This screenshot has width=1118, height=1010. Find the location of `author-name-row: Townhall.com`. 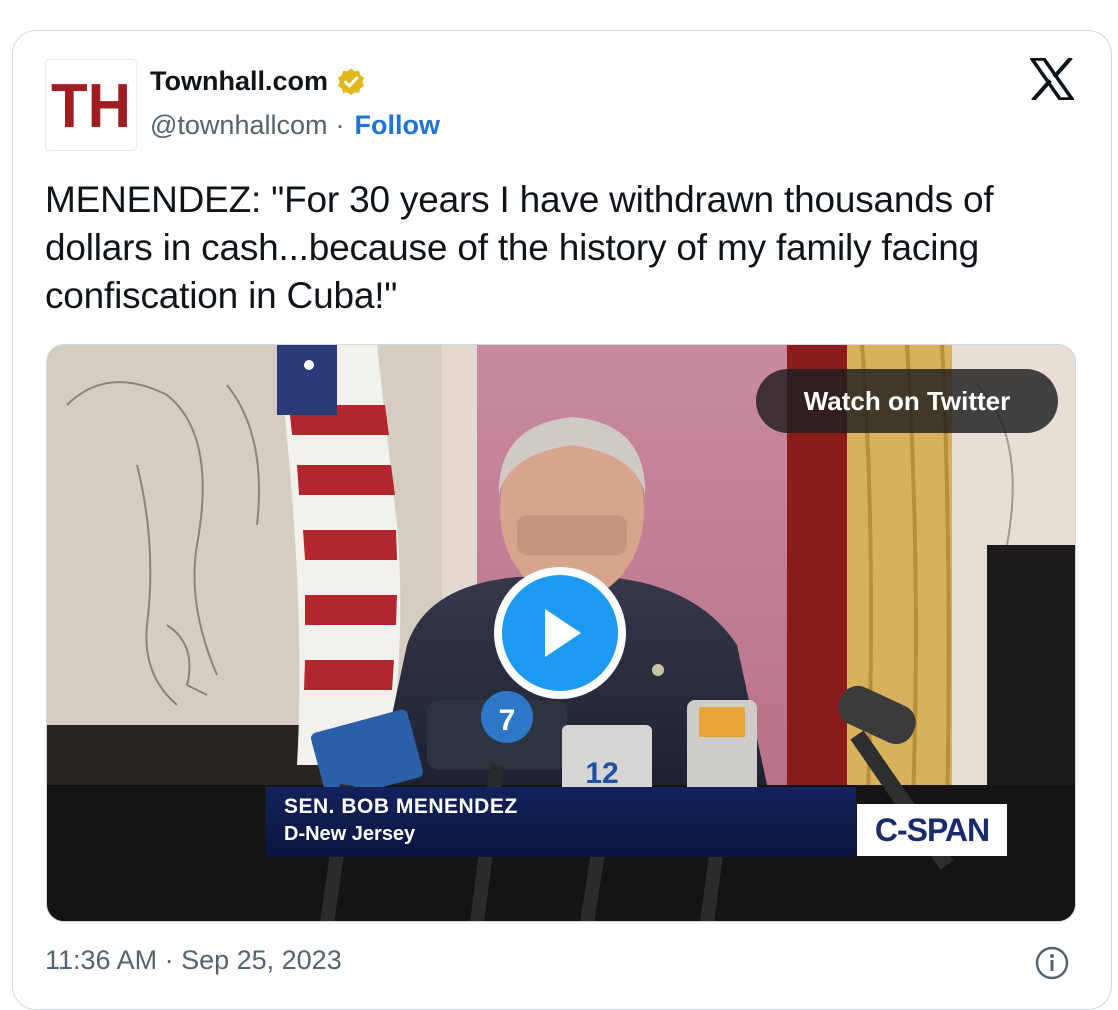

author-name-row: Townhall.com is located at coordinates (258, 81).